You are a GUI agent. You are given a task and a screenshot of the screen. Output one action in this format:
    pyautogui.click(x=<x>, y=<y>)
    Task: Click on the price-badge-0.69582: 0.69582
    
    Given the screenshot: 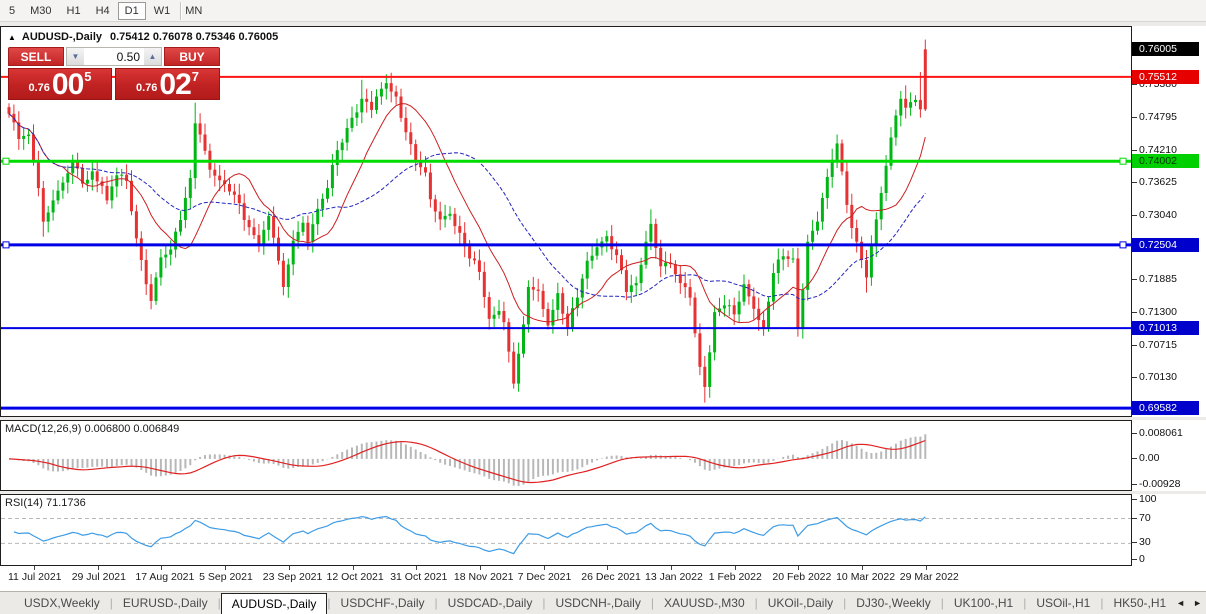 What is the action you would take?
    pyautogui.click(x=1165, y=408)
    